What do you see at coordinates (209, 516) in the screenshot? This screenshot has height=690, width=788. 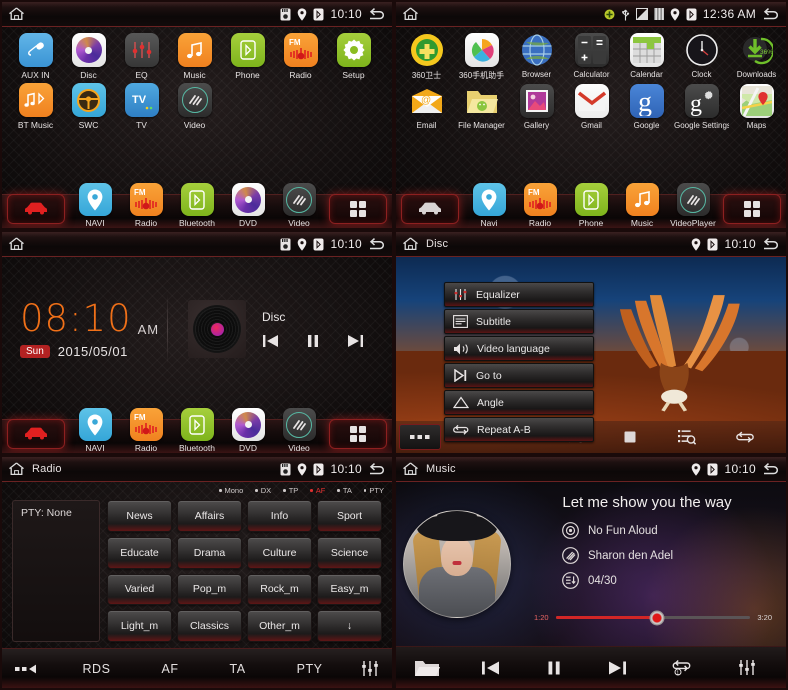 I see `pty-button-affairs: Affairs` at bounding box center [209, 516].